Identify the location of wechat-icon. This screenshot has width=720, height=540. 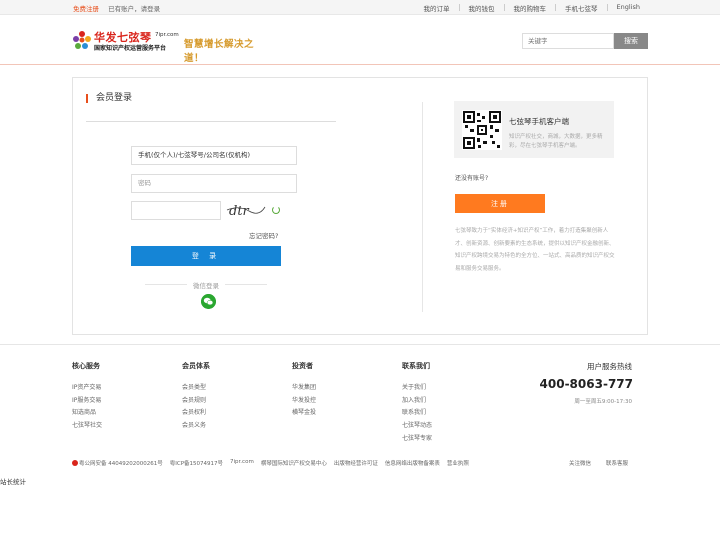
(208, 301).